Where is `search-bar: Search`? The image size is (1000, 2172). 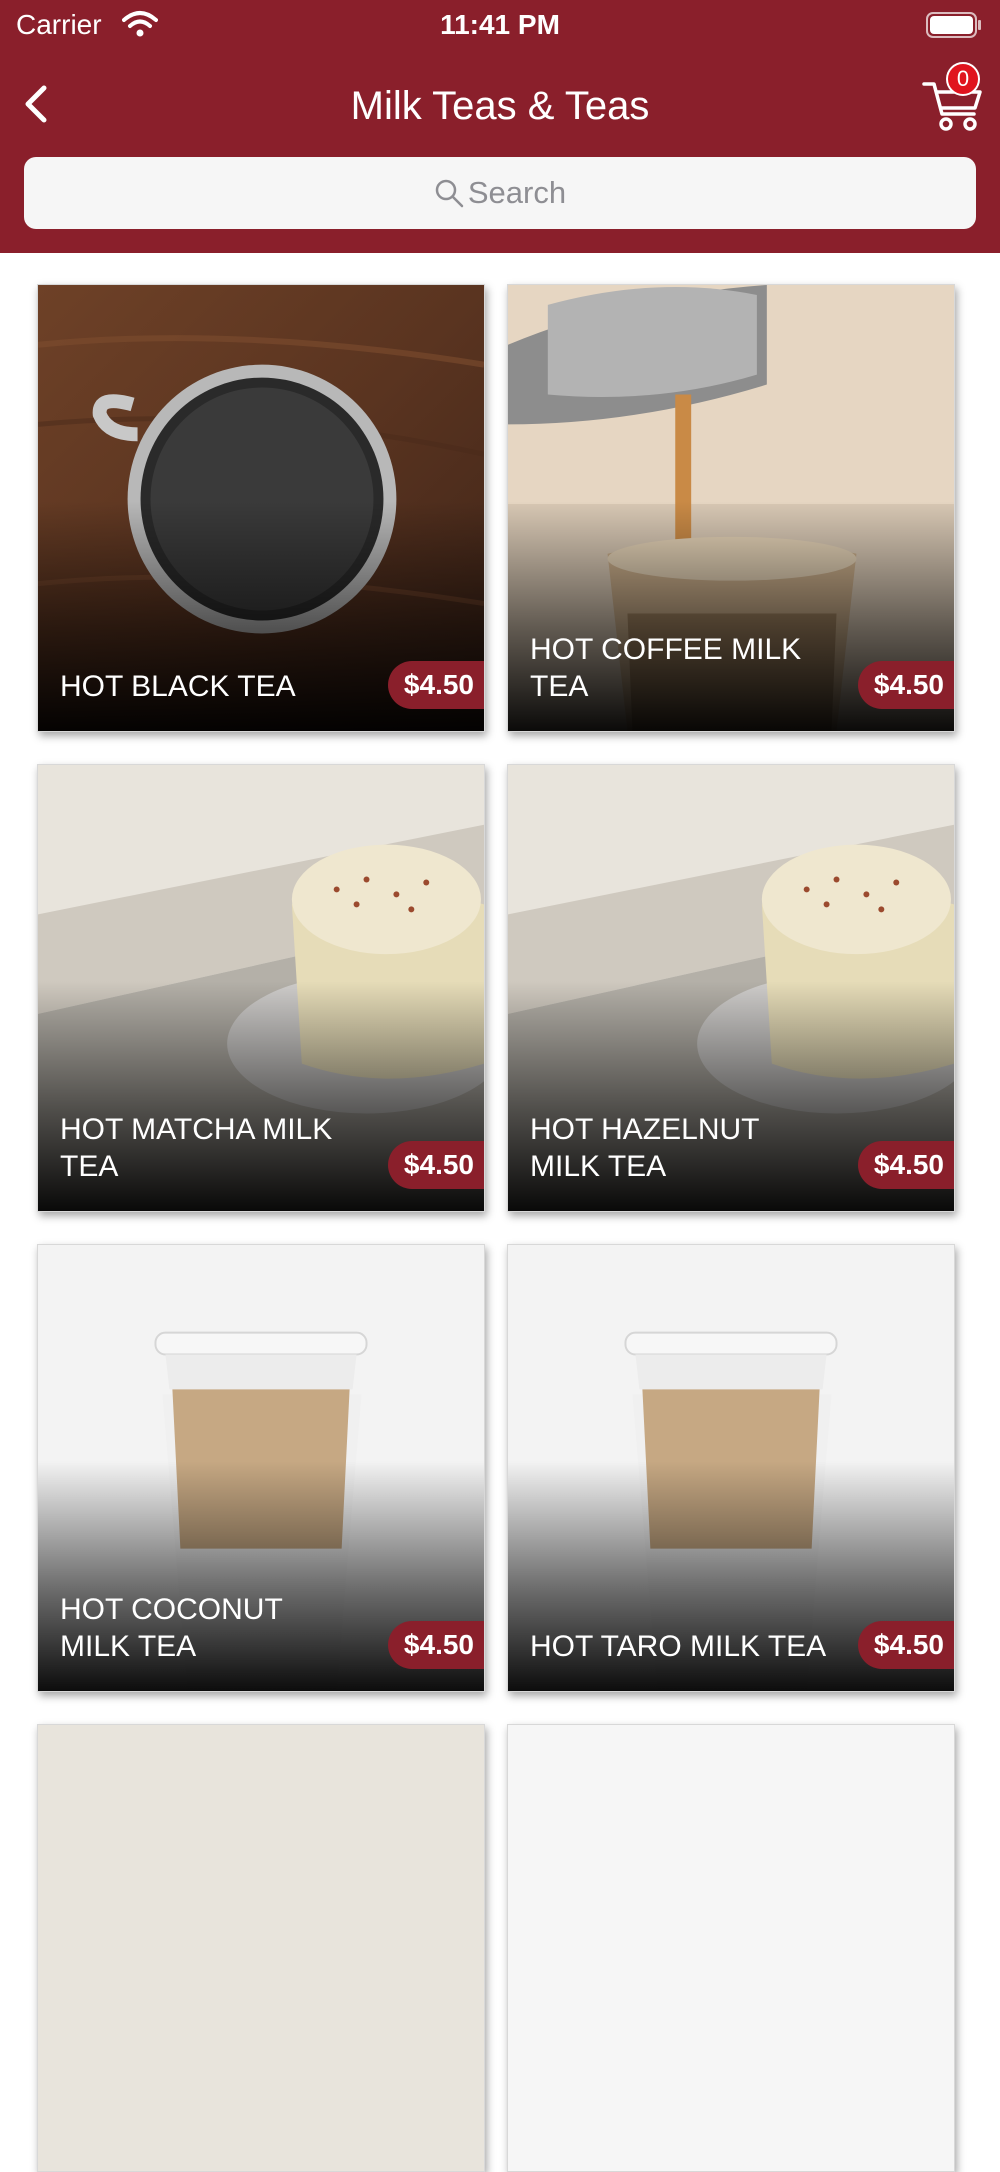 search-bar: Search is located at coordinates (500, 193).